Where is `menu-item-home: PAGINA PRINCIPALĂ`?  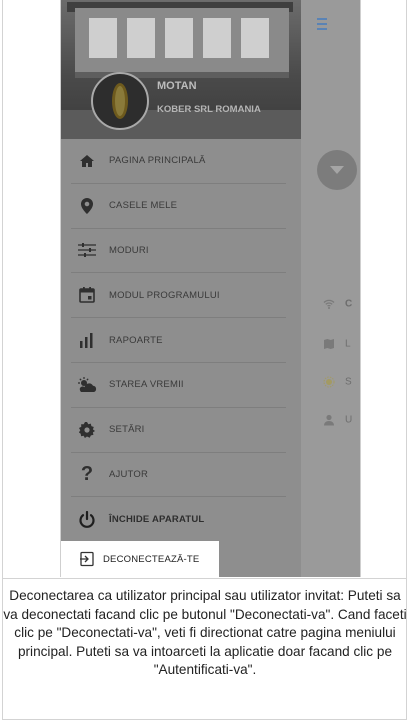
menu-item-home: PAGINA PRINCIPALĂ is located at coordinates (178, 161).